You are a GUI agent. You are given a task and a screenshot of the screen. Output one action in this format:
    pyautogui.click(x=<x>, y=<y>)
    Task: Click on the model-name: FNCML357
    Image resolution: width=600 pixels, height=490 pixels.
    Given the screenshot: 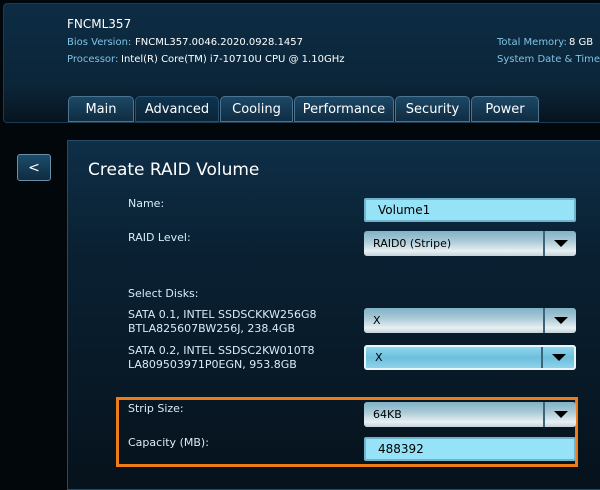 What is the action you would take?
    pyautogui.click(x=99, y=24)
    